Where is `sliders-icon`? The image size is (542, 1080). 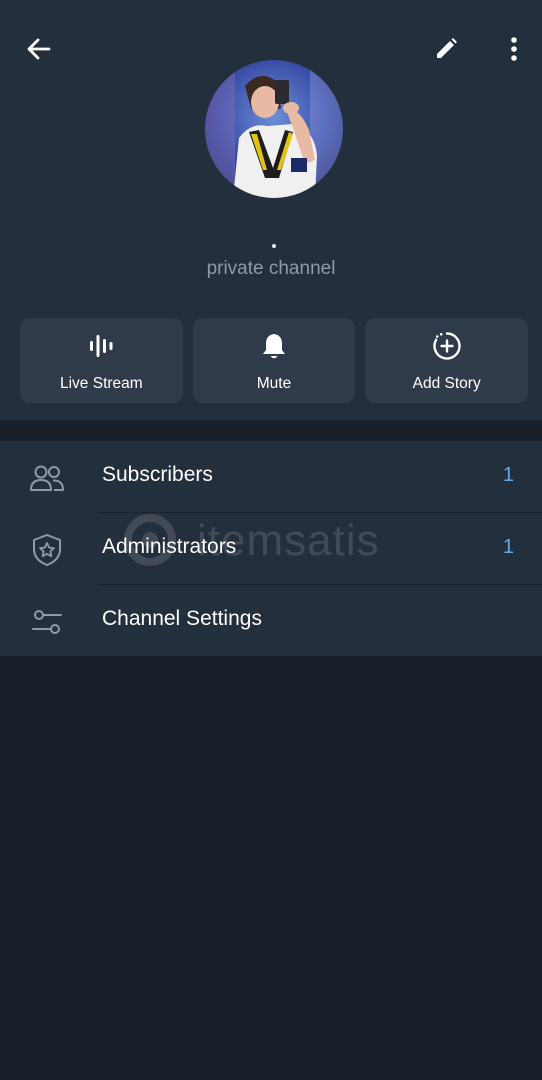
sliders-icon is located at coordinates (47, 622).